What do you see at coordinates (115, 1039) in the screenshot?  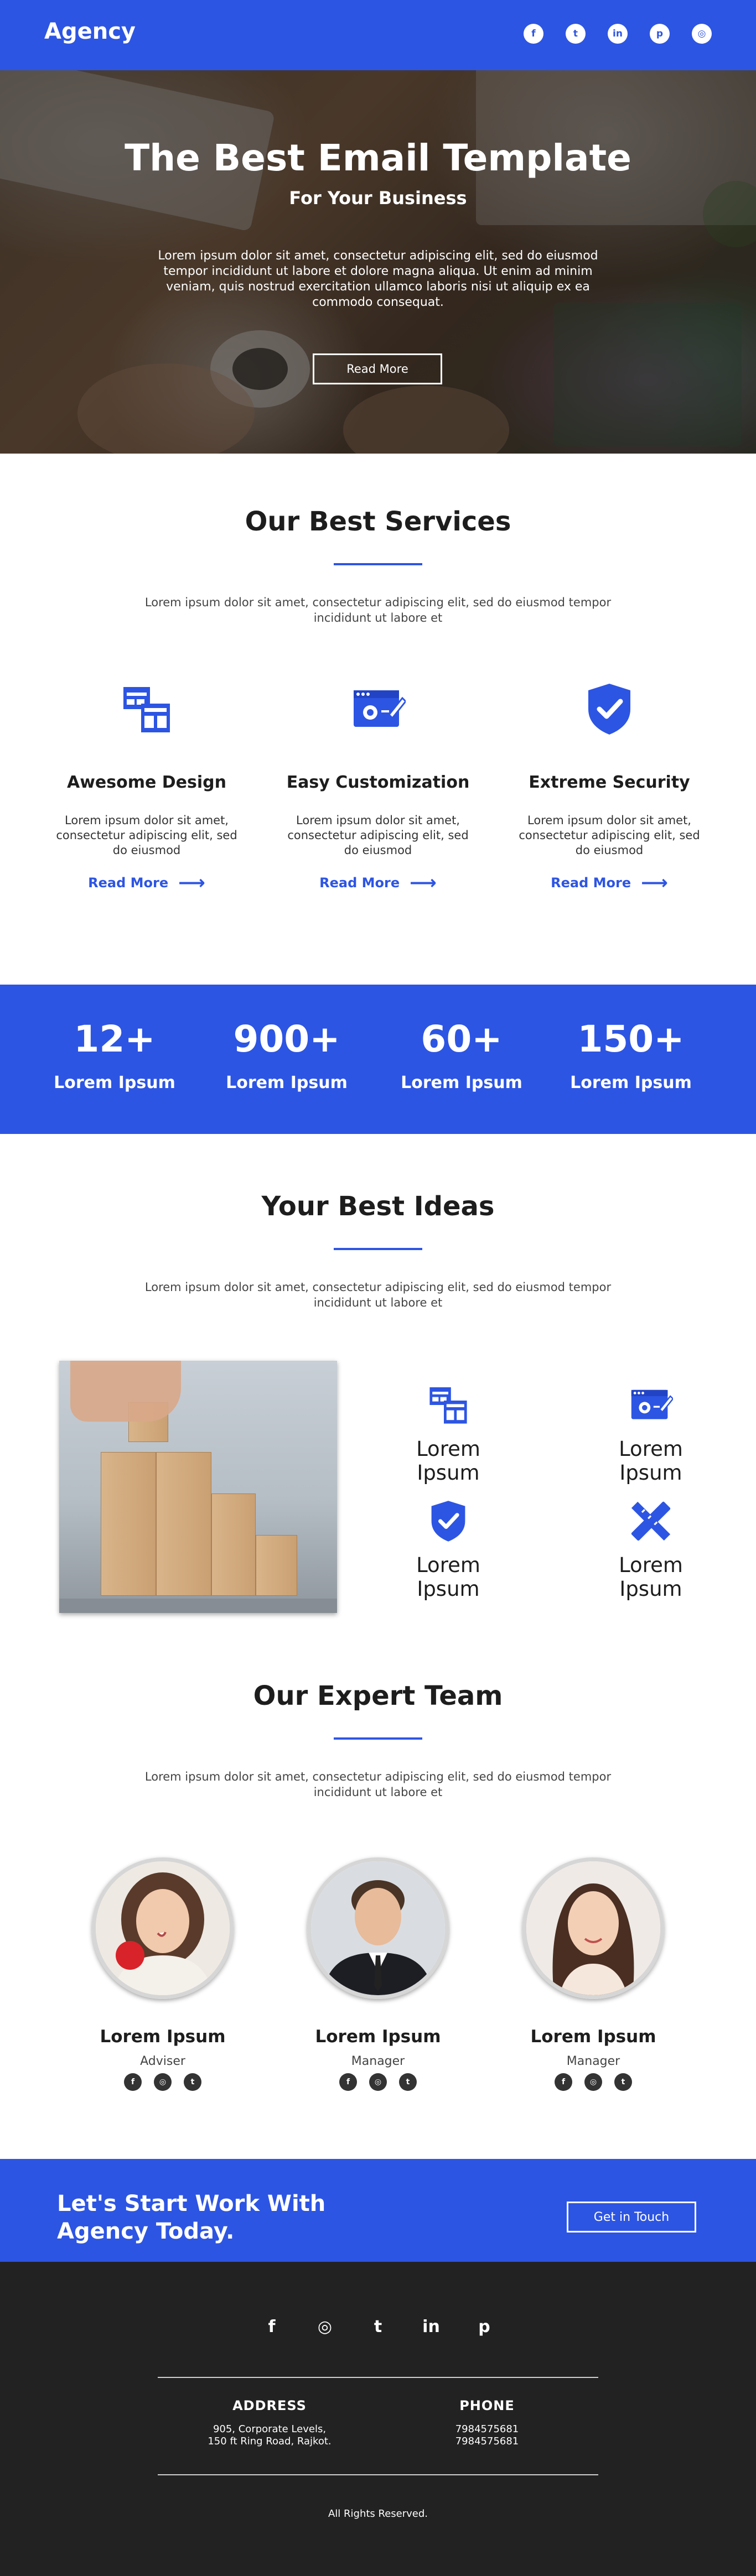 I see `stat-number: 12+` at bounding box center [115, 1039].